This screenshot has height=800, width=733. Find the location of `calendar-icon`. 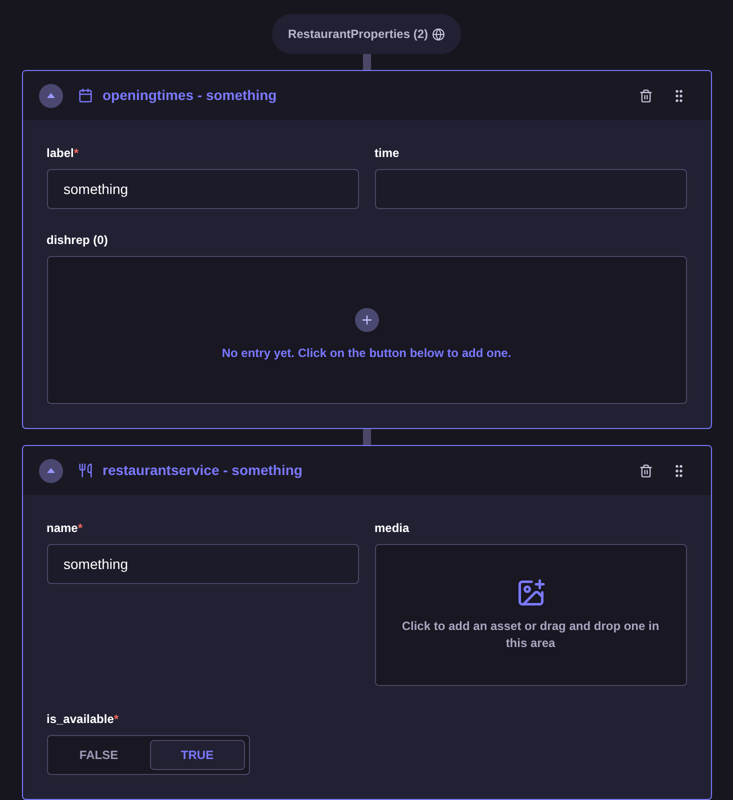

calendar-icon is located at coordinates (85, 95).